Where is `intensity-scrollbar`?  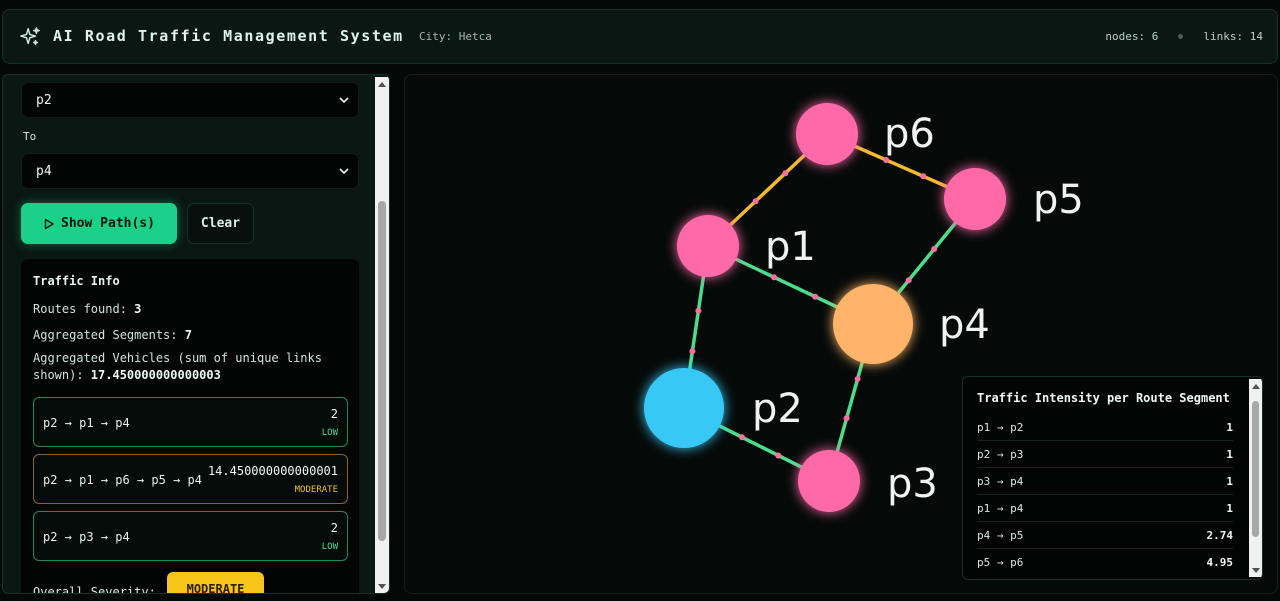
intensity-scrollbar is located at coordinates (1255, 478).